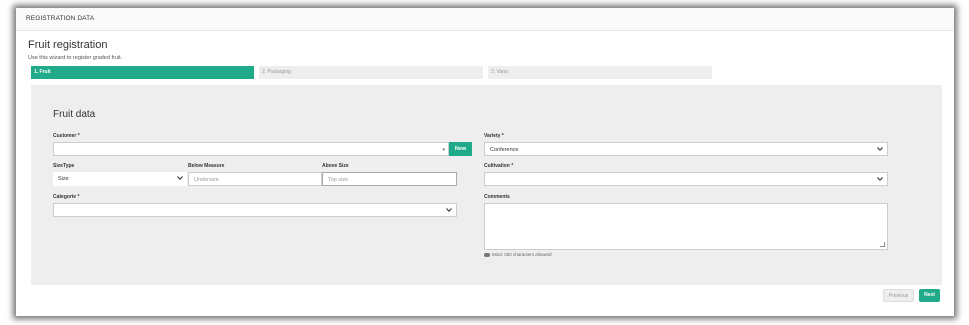 This screenshot has width=969, height=325. I want to click on section-title: Fruit data, so click(74, 114).